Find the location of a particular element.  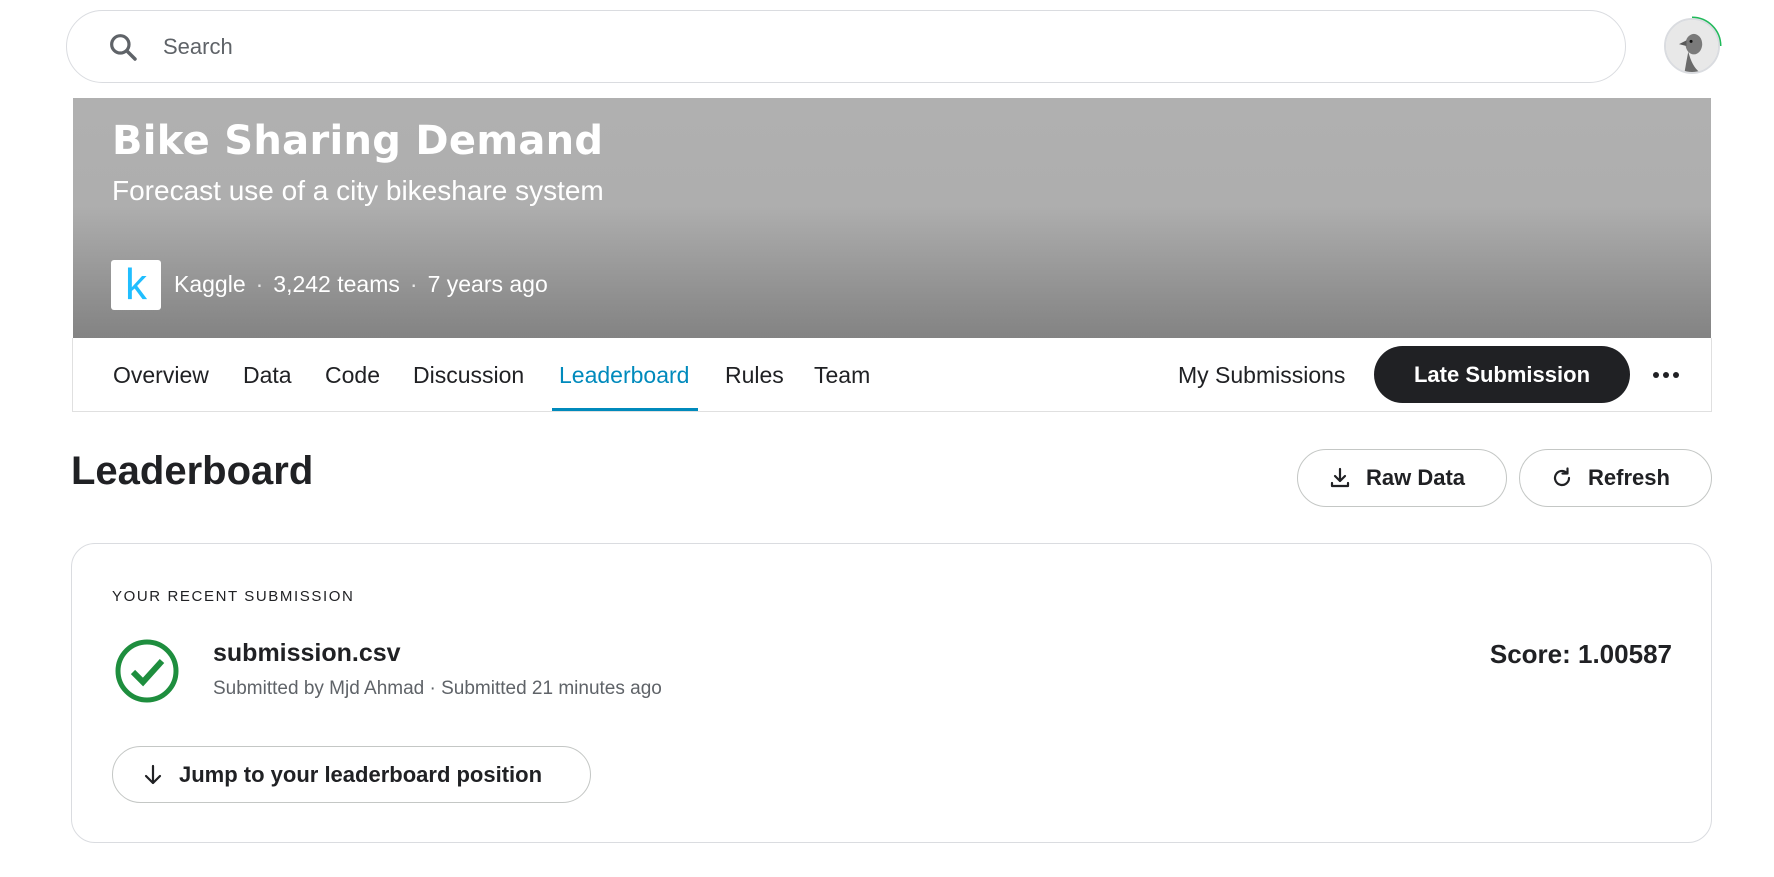

host-name: Kaggle is located at coordinates (210, 284).